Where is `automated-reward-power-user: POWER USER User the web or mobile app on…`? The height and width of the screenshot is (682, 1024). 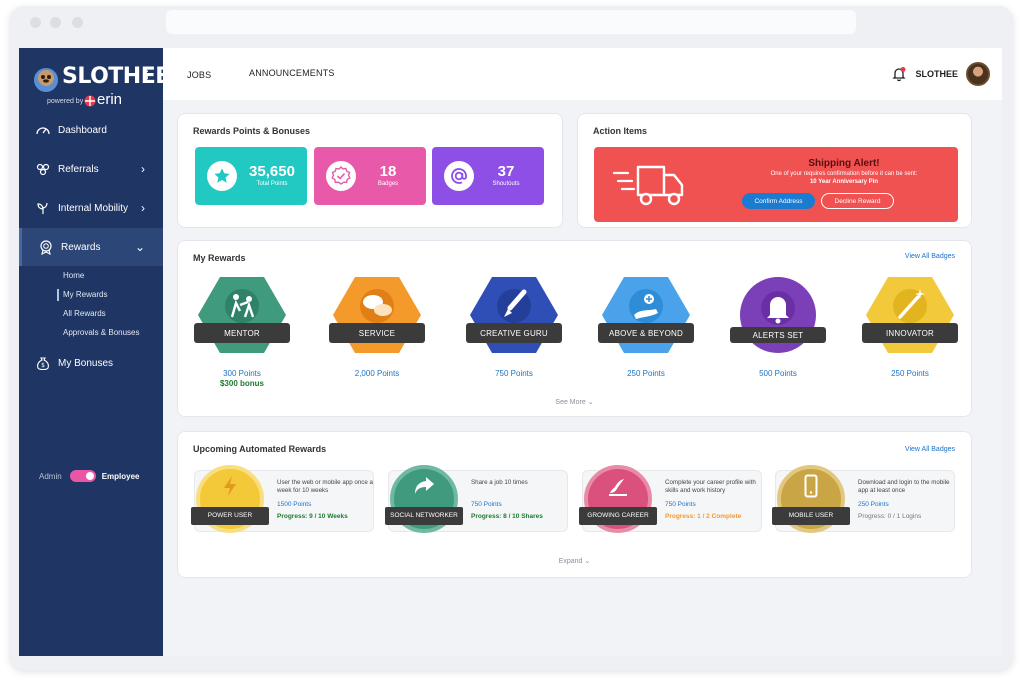 automated-reward-power-user: POWER USER User the web or mobile app on… is located at coordinates (282, 499).